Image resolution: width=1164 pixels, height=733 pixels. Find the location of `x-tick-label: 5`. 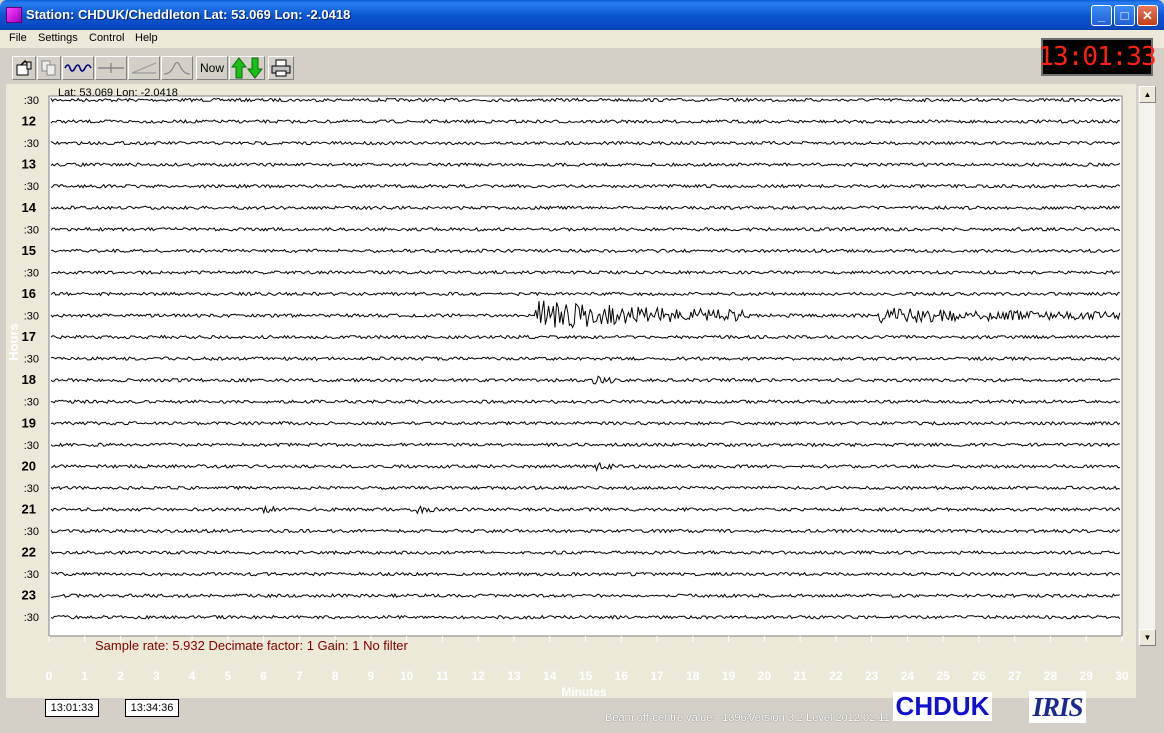

x-tick-label: 5 is located at coordinates (227, 676).